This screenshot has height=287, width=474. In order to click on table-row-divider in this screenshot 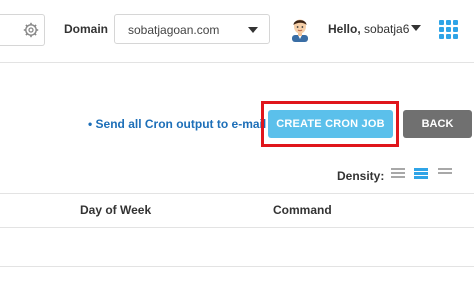, I will do `click(237, 266)`.